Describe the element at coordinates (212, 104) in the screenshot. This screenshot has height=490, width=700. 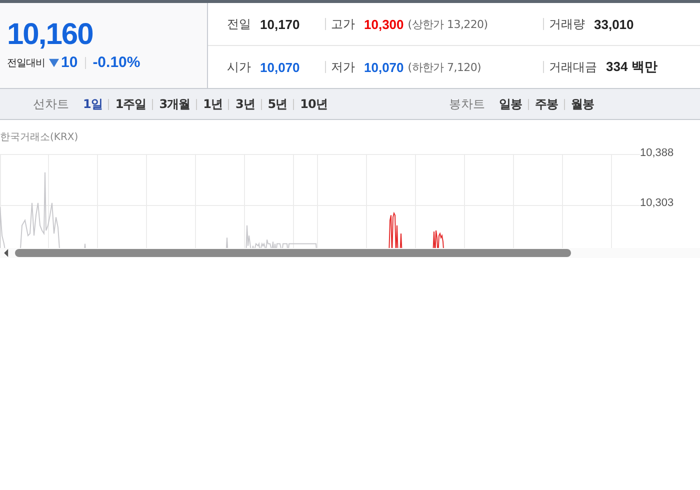
I see `period-tab: 1년` at that location.